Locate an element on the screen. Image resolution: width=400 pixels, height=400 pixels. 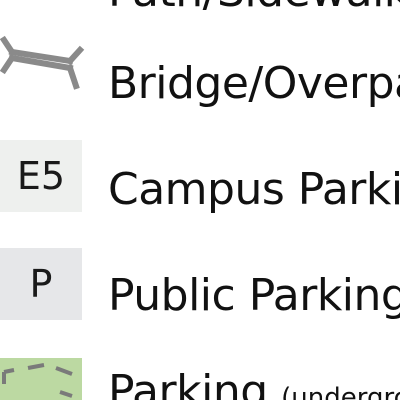
legend-label-path: Path/Sidewalk is located at coordinates (254, 7).